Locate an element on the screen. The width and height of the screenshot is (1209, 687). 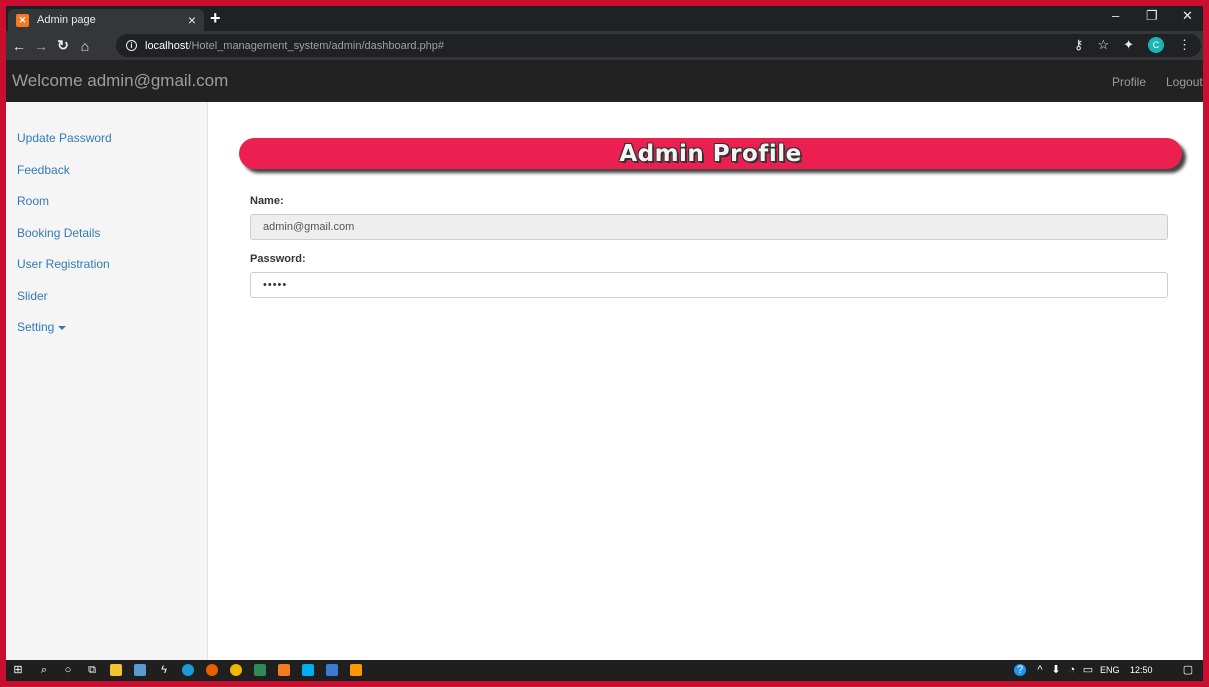
title-banner: Admin Profile is located at coordinates (710, 153).